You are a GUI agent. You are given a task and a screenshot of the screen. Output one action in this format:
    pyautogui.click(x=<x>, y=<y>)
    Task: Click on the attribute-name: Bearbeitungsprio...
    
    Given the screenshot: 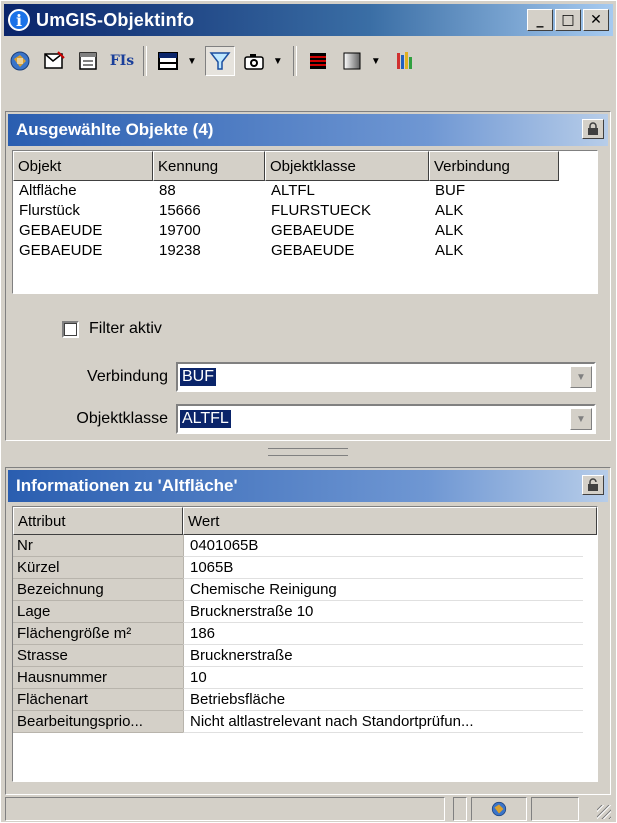 What is the action you would take?
    pyautogui.click(x=98, y=722)
    